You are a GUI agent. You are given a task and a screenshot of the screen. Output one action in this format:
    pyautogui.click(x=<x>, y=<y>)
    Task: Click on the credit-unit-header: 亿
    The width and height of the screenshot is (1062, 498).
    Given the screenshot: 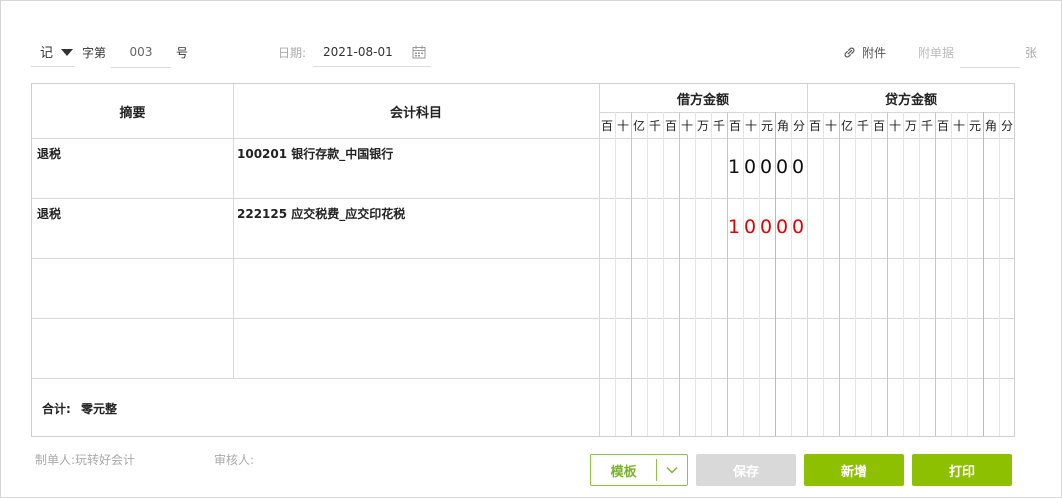 What is the action you would take?
    pyautogui.click(x=846, y=125)
    